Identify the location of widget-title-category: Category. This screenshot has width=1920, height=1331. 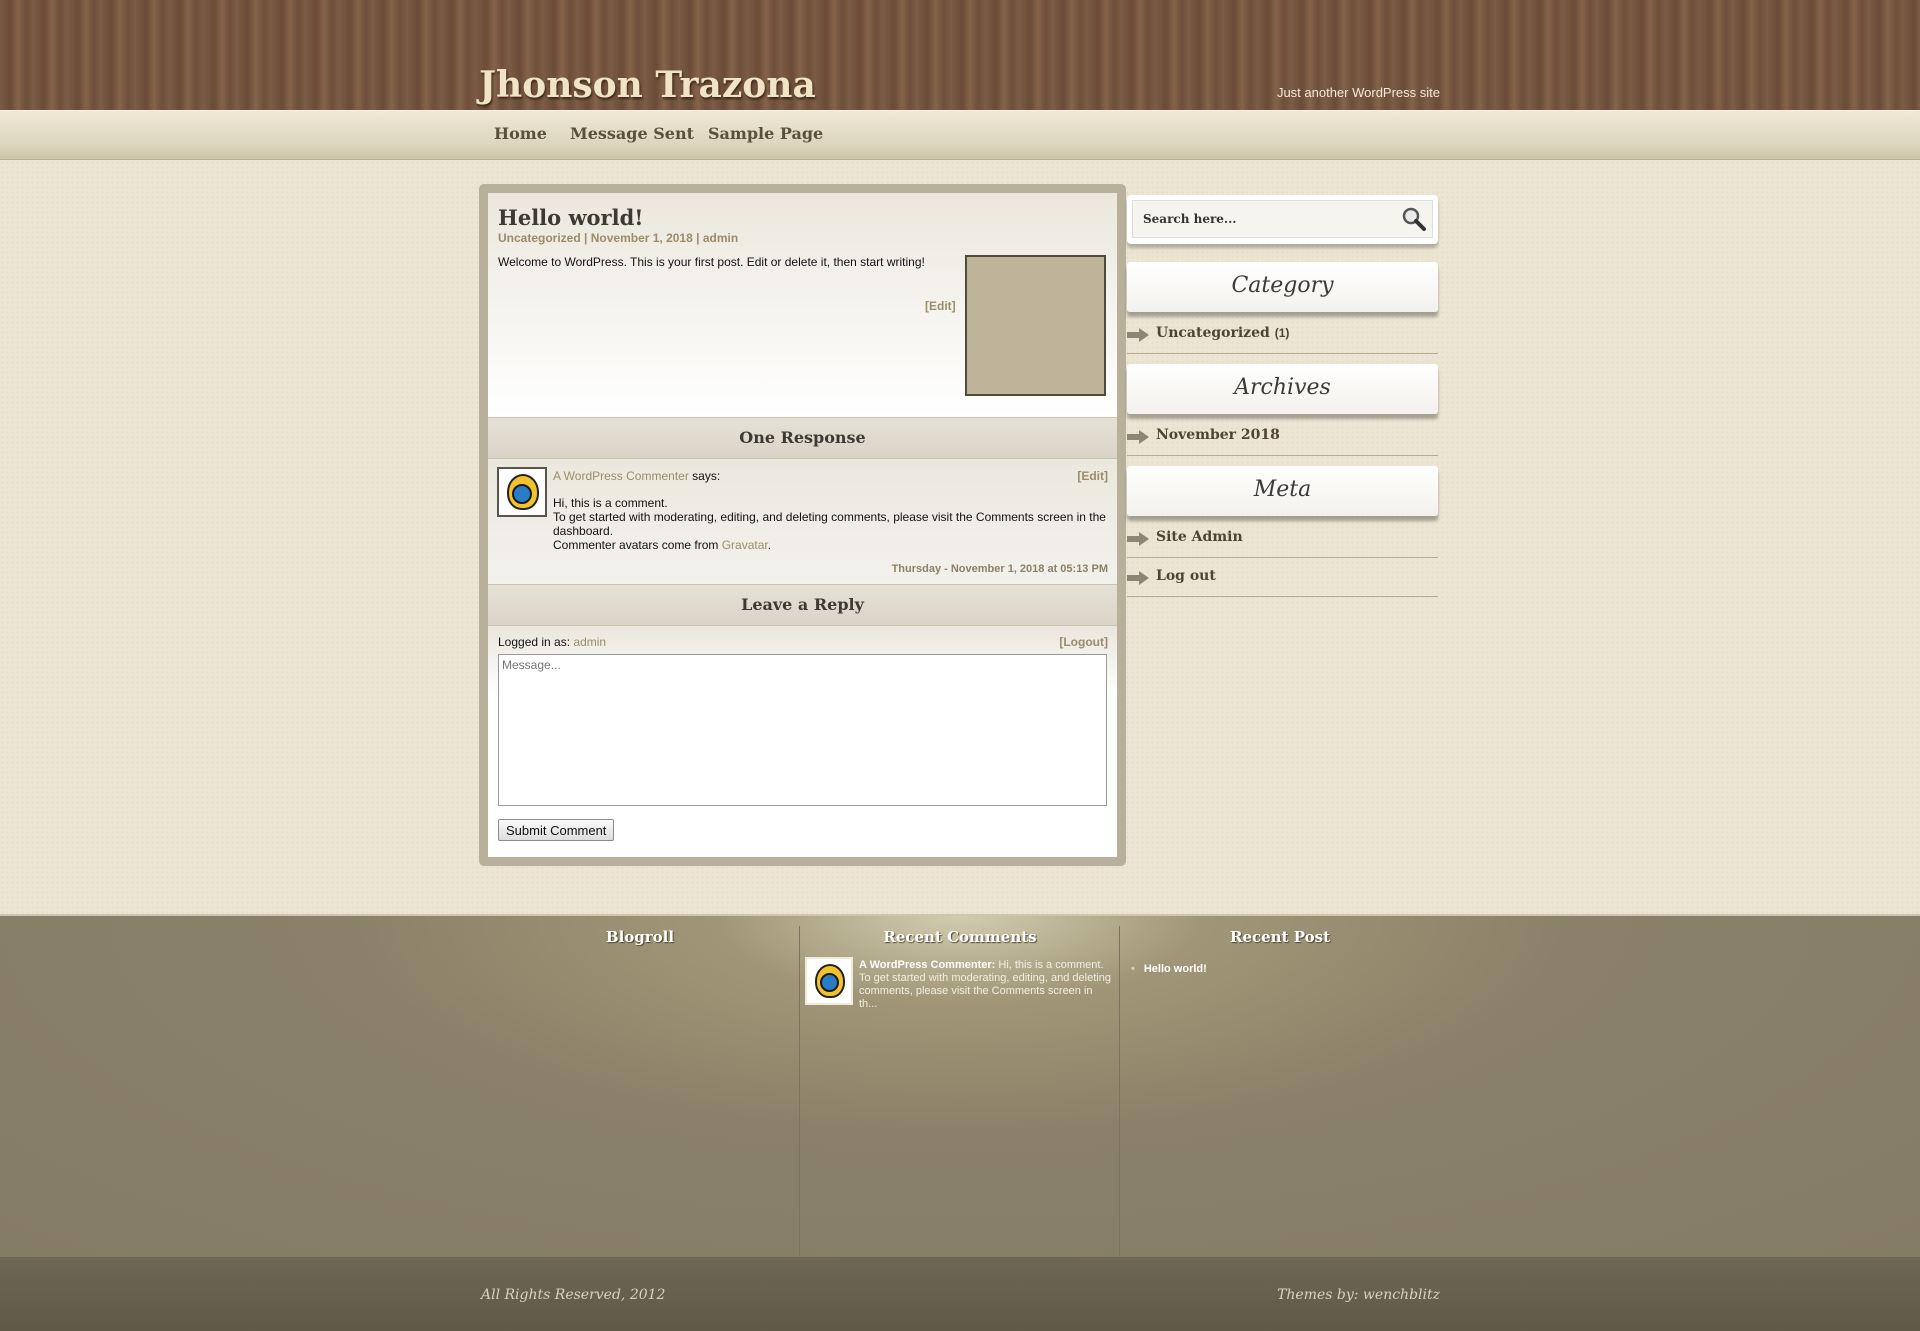
(1282, 287).